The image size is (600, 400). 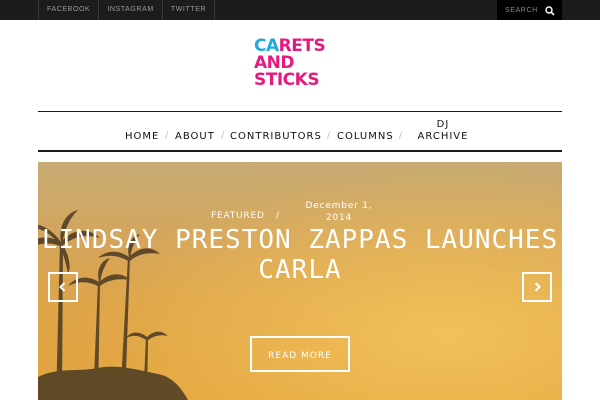 I want to click on nav-item-about: ABOUT, so click(x=195, y=137).